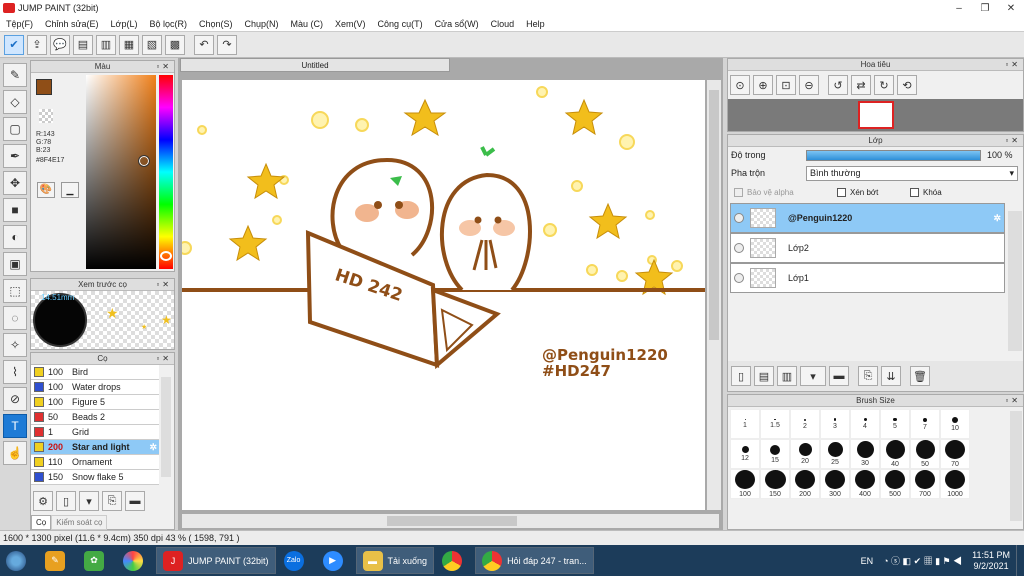 The image size is (1024, 576). Describe the element at coordinates (867, 561) in the screenshot. I see `language-indicator: EN` at that location.